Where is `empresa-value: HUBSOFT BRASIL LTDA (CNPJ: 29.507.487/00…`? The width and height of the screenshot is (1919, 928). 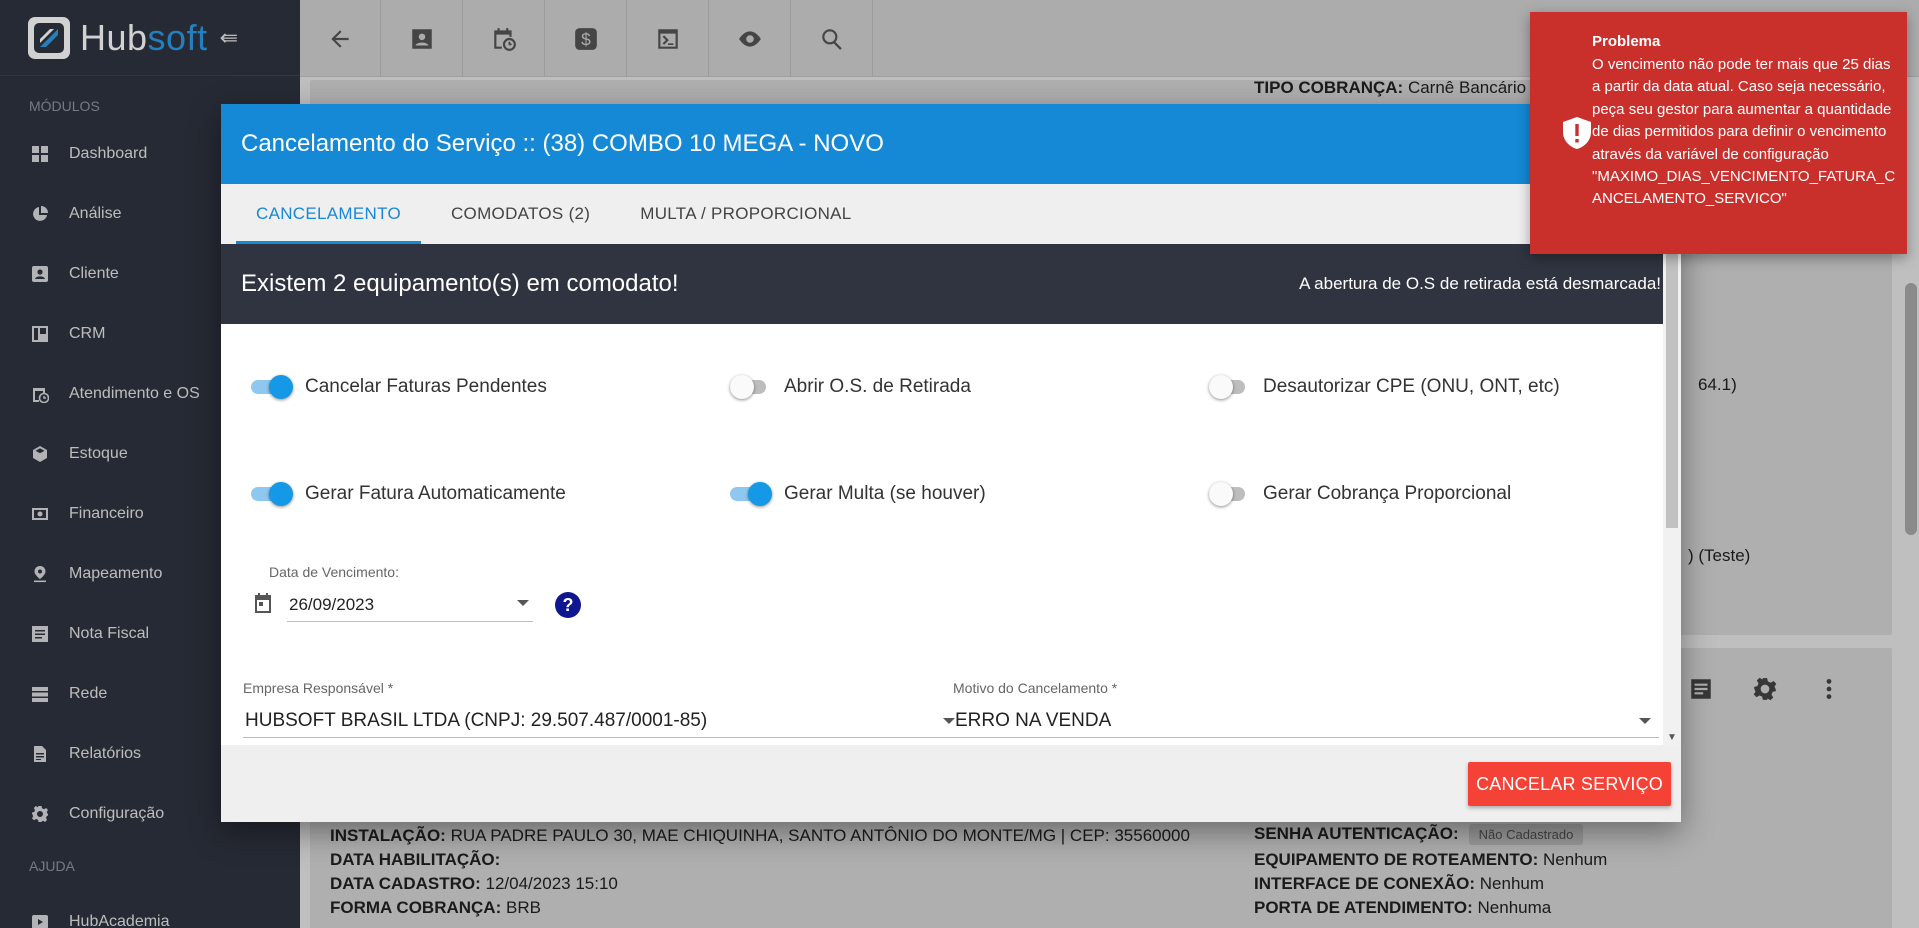 empresa-value: HUBSOFT BRASIL LTDA (CNPJ: 29.507.487/00… is located at coordinates (476, 720).